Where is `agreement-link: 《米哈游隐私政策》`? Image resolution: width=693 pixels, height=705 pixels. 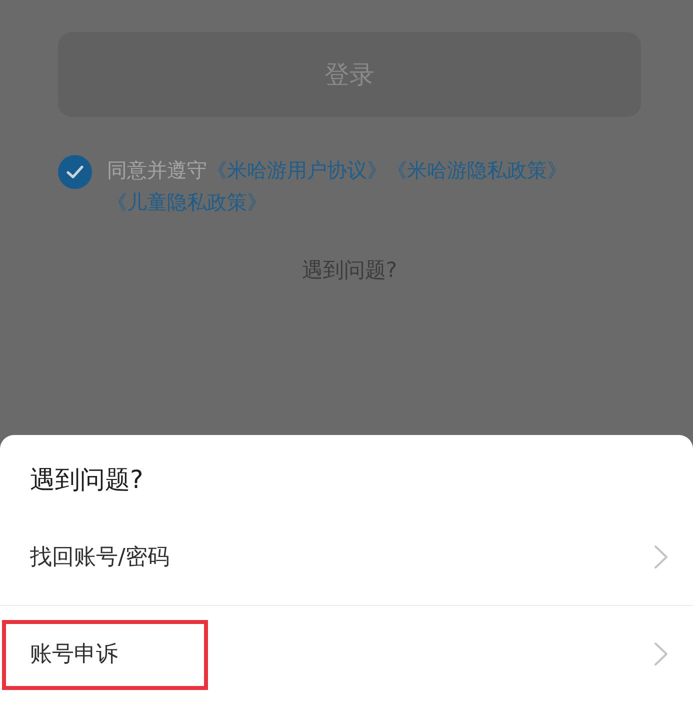
agreement-link: 《米哈游隐私政策》 is located at coordinates (477, 170).